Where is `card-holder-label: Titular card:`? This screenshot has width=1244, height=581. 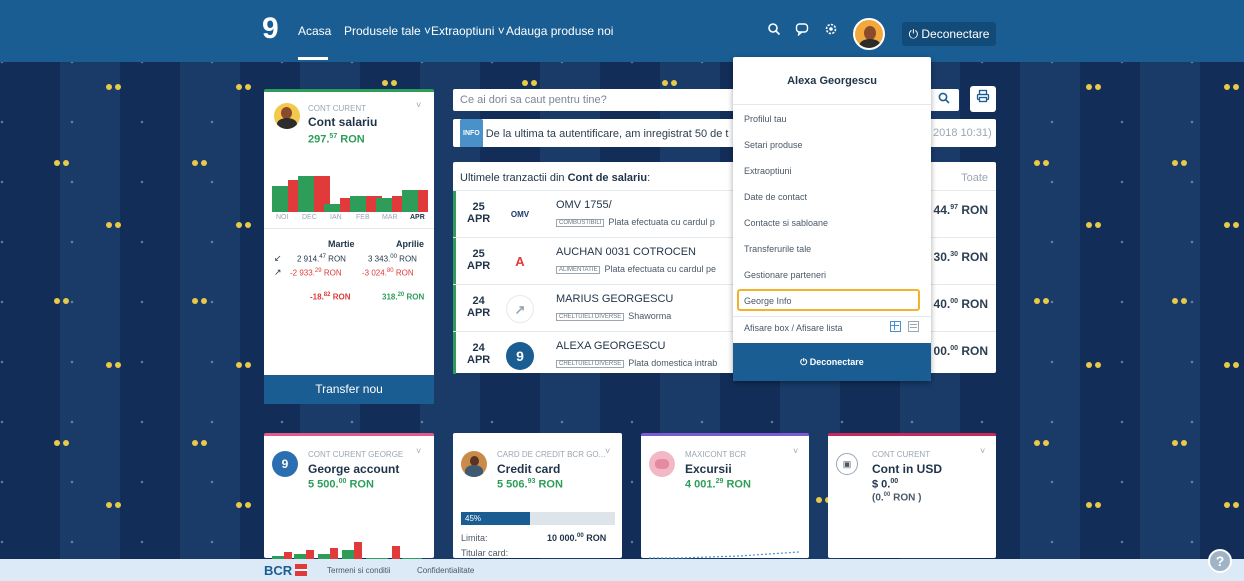
card-holder-label: Titular card: is located at coordinates (485, 553).